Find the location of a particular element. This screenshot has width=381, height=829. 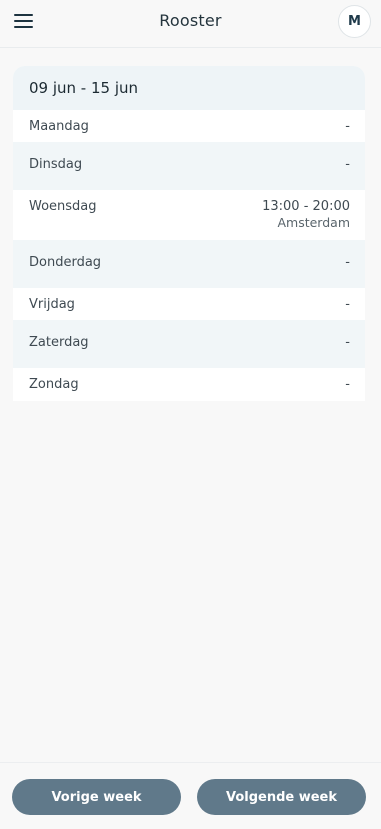

day-value: 13:00 - 20:00 Amsterdam is located at coordinates (306, 210).